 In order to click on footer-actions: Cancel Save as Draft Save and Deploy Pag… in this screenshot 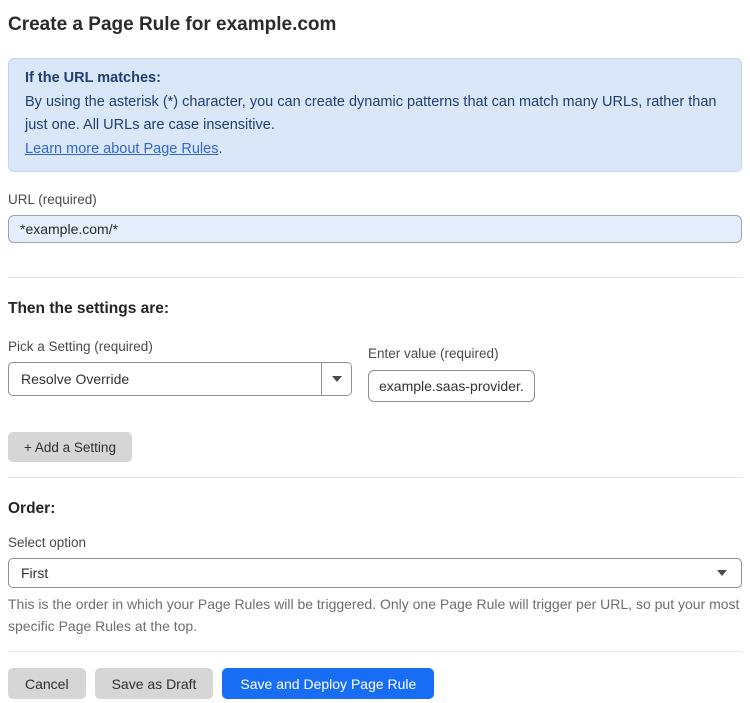, I will do `click(375, 683)`.